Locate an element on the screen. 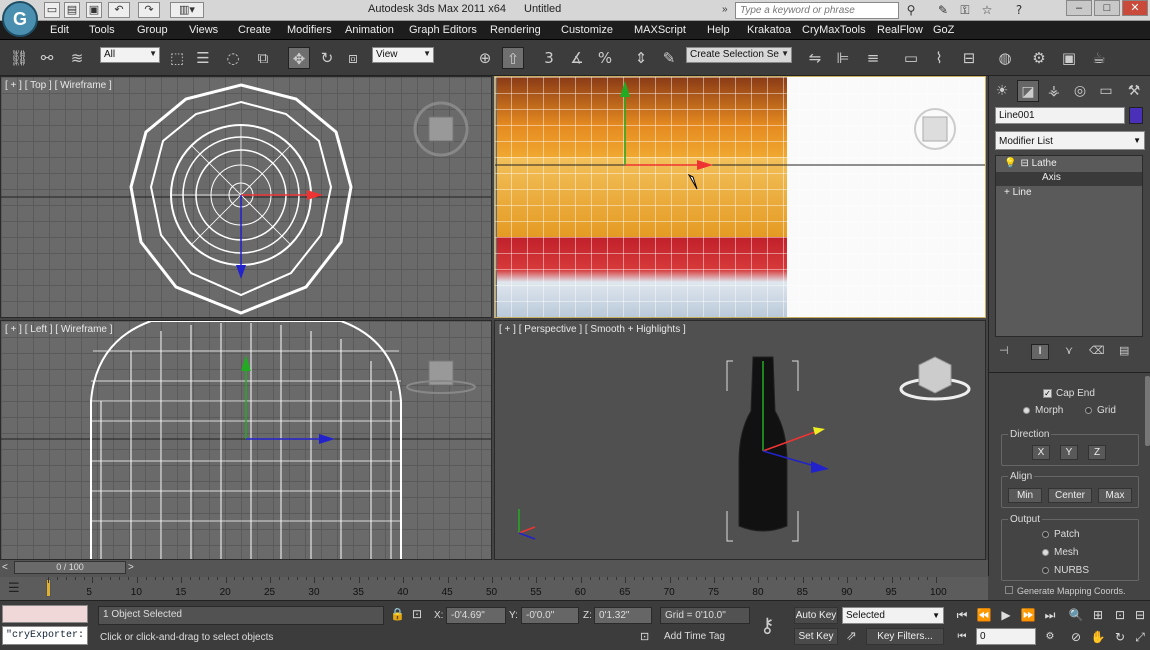  modify-tab-icon: ◪ is located at coordinates (1028, 91).